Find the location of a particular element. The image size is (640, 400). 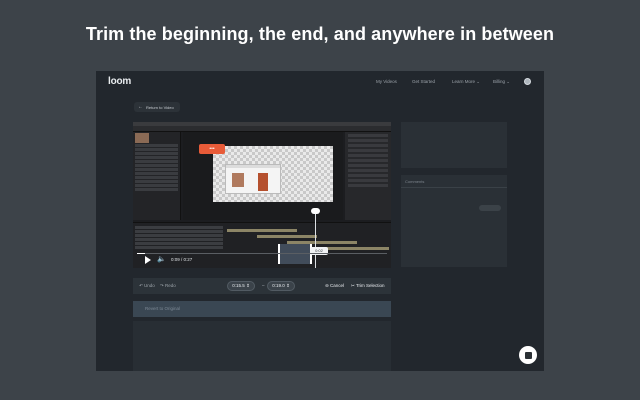

chat-icon is located at coordinates (528, 355).